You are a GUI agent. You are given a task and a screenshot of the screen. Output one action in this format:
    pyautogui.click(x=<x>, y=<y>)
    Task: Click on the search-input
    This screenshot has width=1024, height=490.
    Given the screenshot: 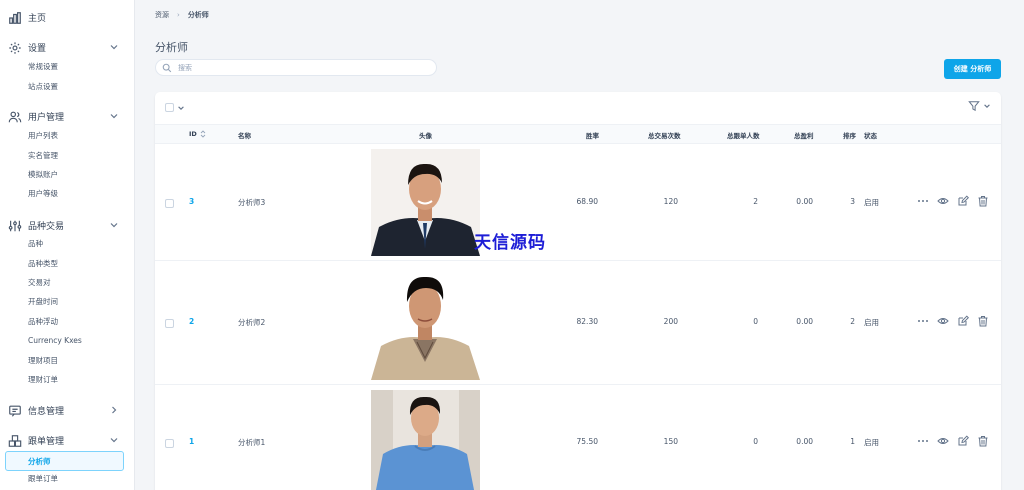 What is the action you would take?
    pyautogui.click(x=298, y=67)
    